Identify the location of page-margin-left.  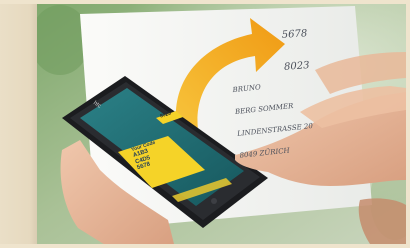
(18, 124).